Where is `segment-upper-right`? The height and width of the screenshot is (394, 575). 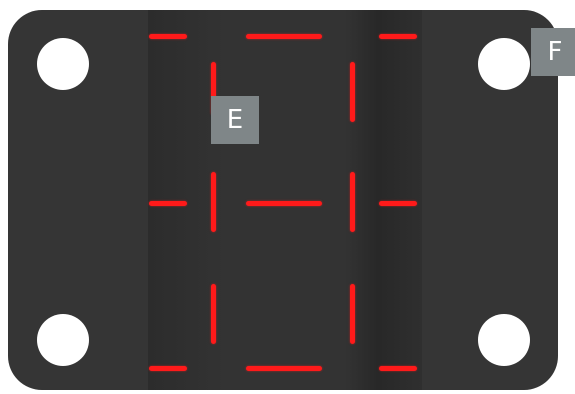 segment-upper-right is located at coordinates (352, 92).